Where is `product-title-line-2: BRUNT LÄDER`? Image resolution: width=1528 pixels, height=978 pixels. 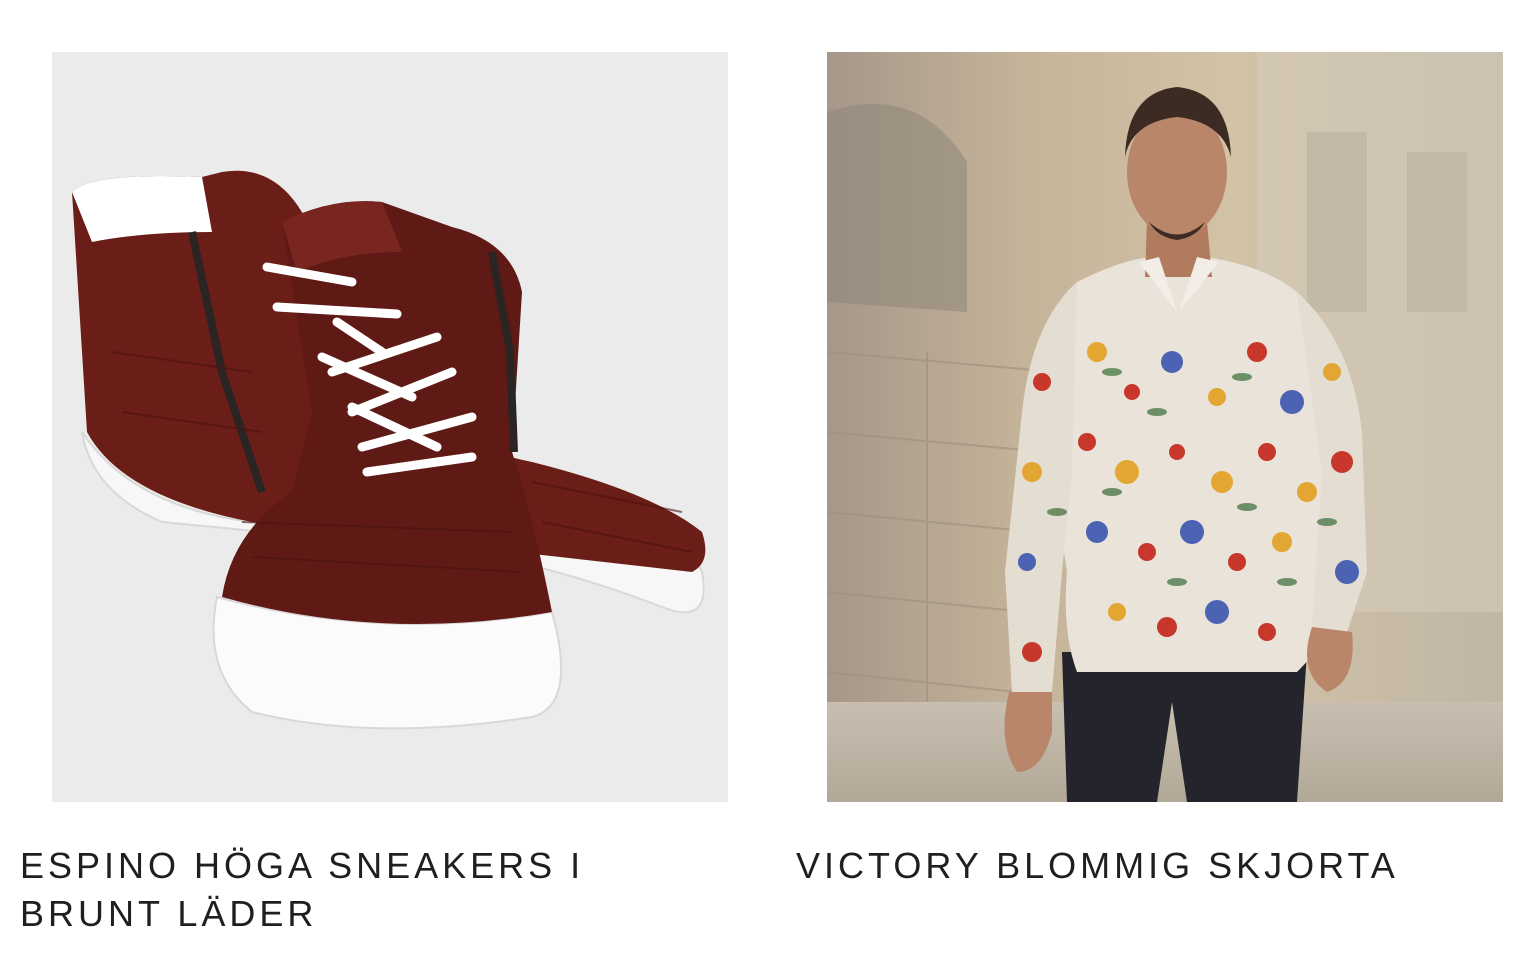
product-title-line-2: BRUNT LÄDER is located at coordinates (169, 913).